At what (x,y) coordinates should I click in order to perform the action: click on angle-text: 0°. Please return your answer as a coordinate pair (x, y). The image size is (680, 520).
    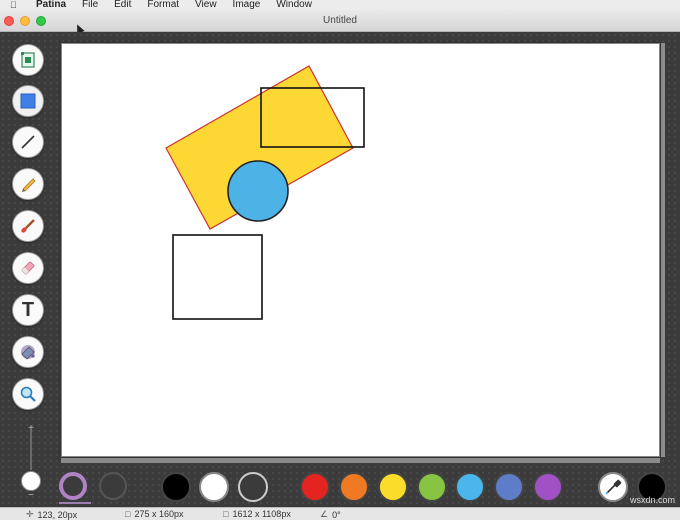
    Looking at the image, I should click on (336, 514).